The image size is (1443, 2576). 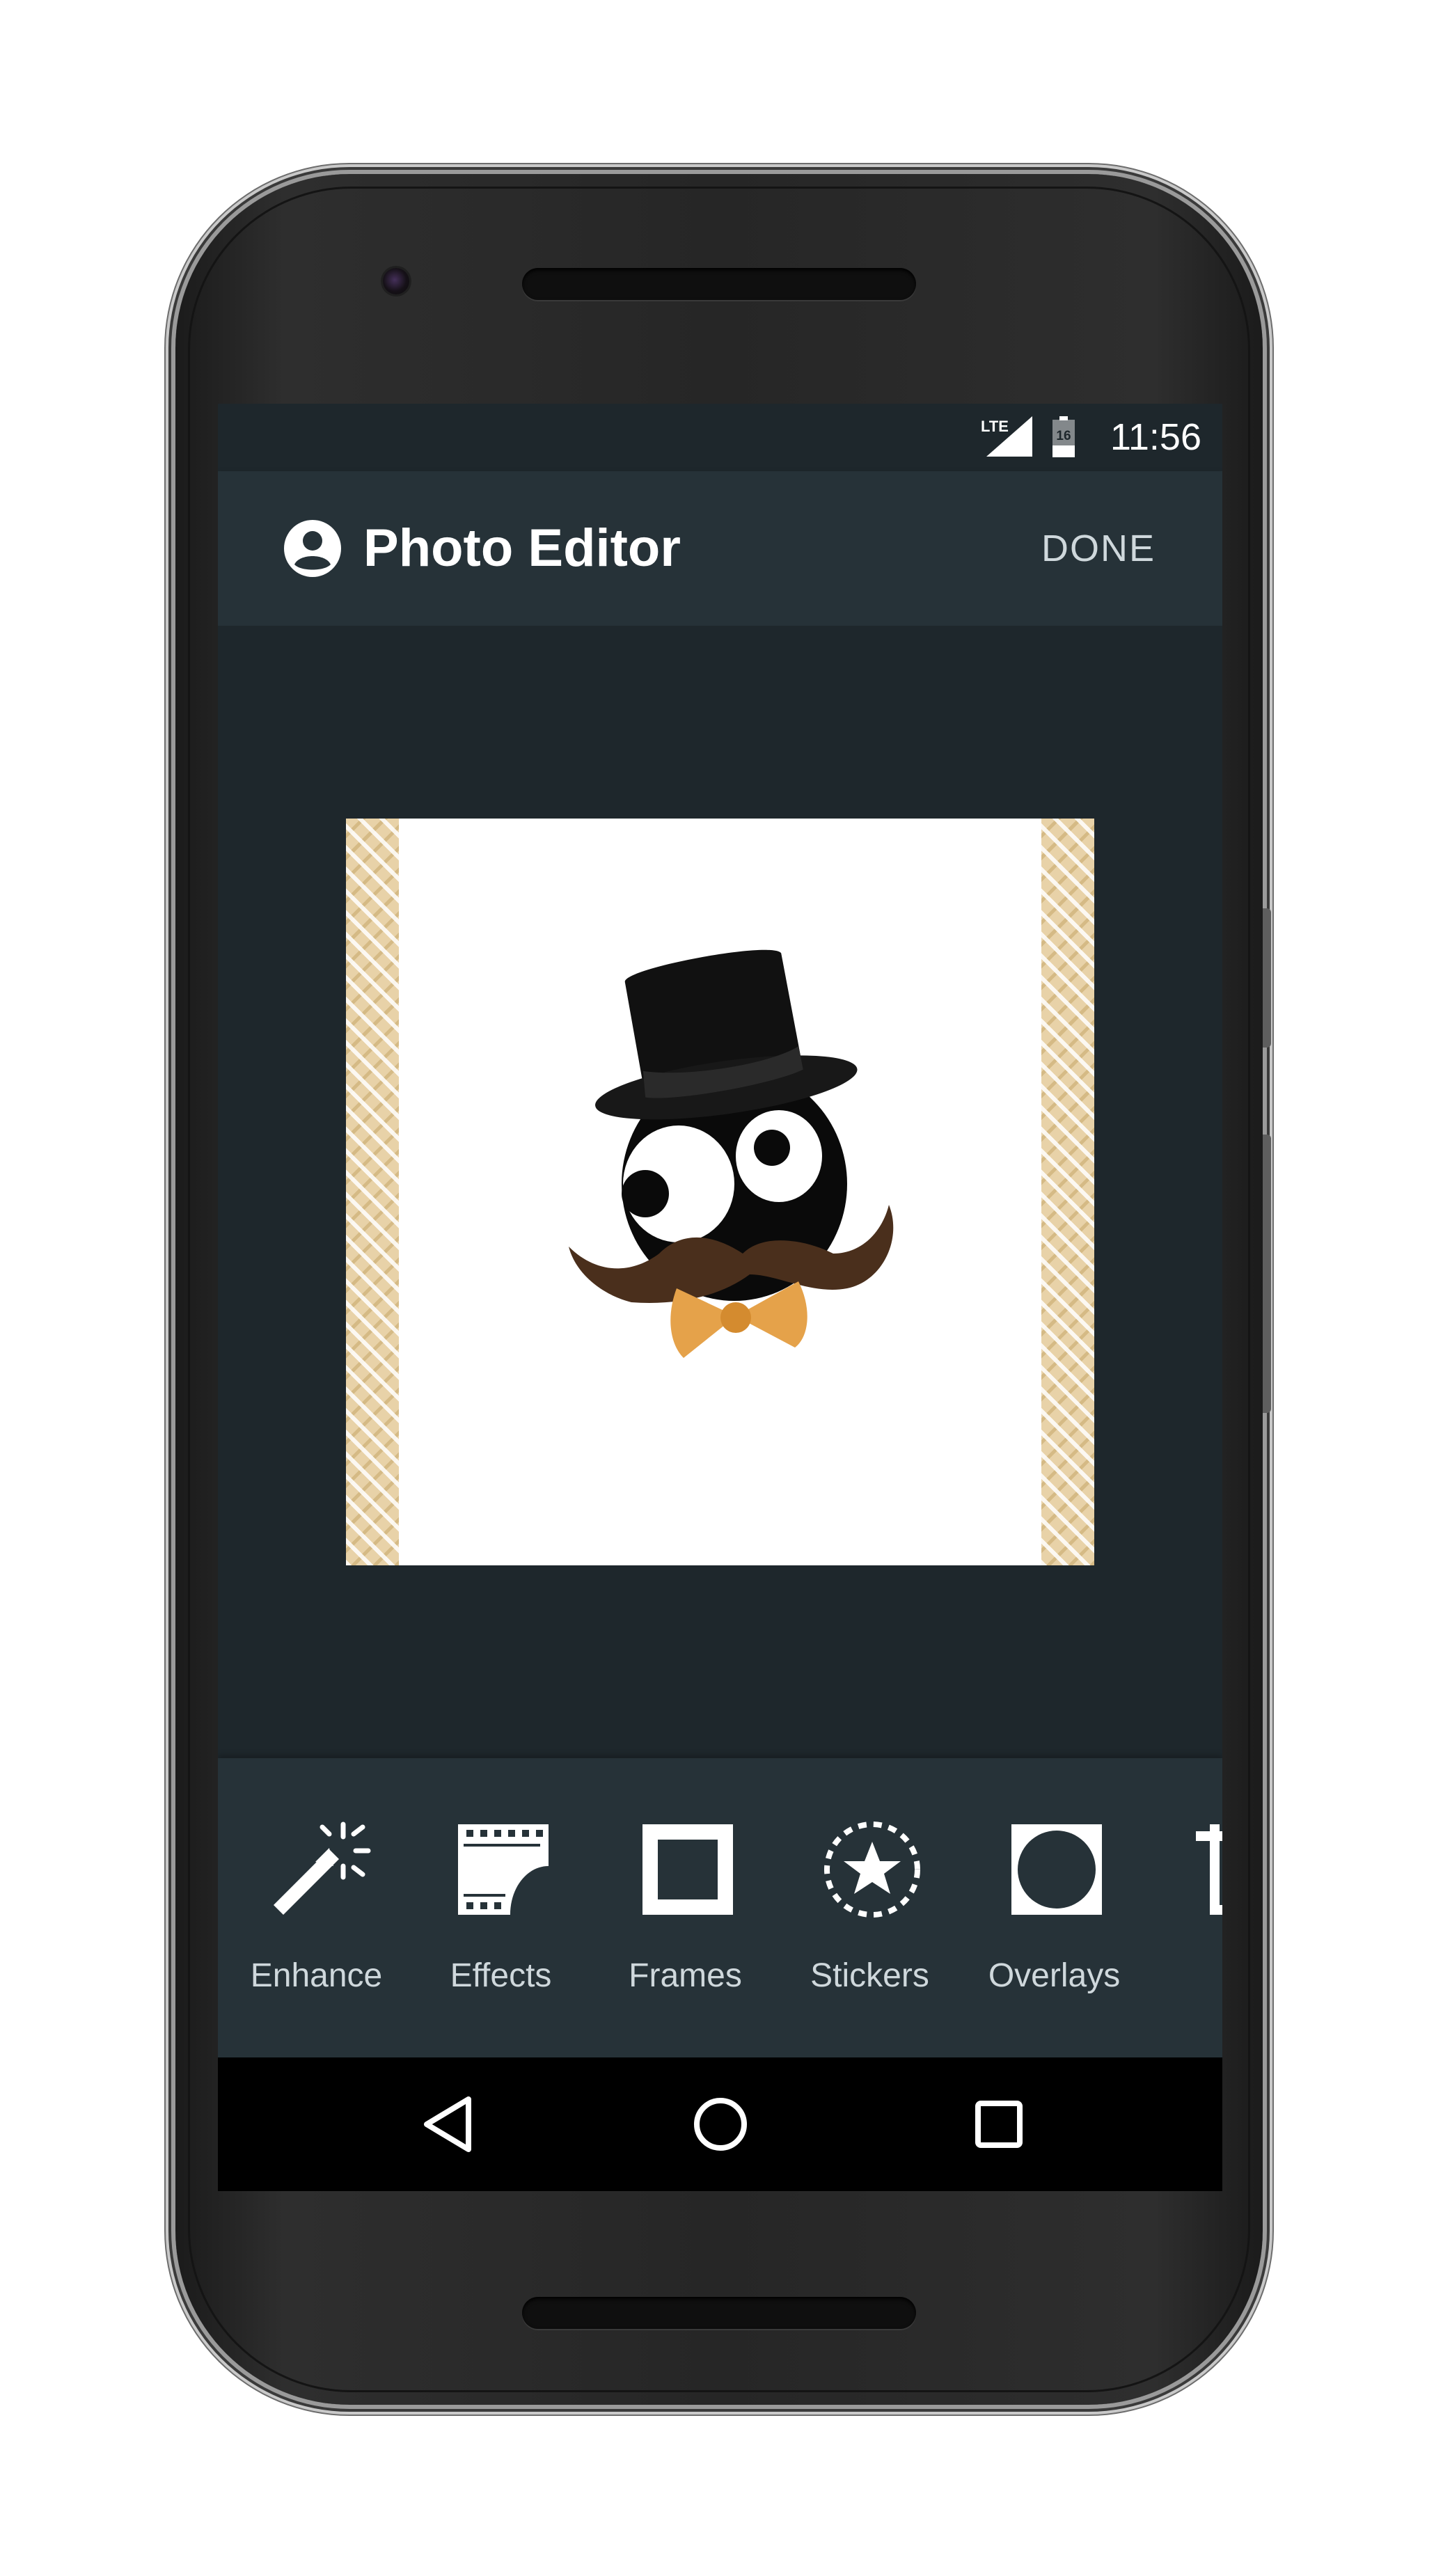 What do you see at coordinates (1067, 1192) in the screenshot?
I see `frame-border-right` at bounding box center [1067, 1192].